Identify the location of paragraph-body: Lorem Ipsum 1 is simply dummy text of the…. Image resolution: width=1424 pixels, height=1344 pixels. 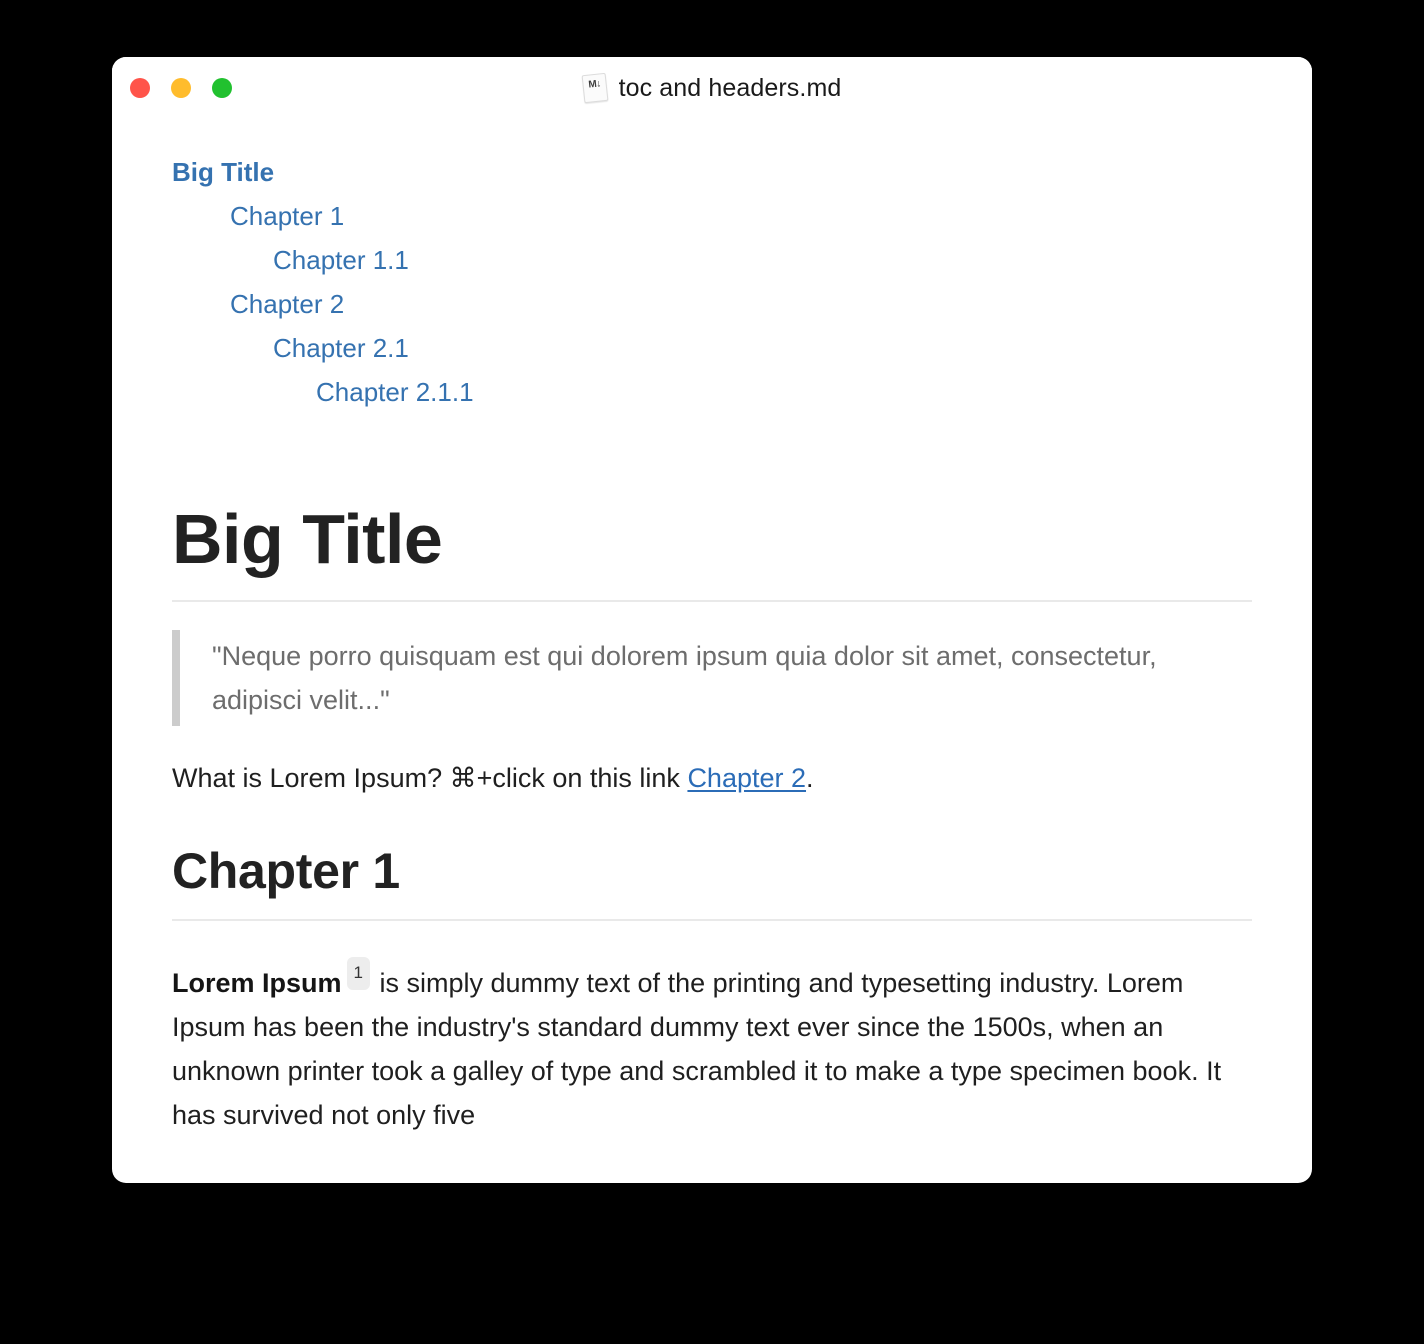
(712, 1046).